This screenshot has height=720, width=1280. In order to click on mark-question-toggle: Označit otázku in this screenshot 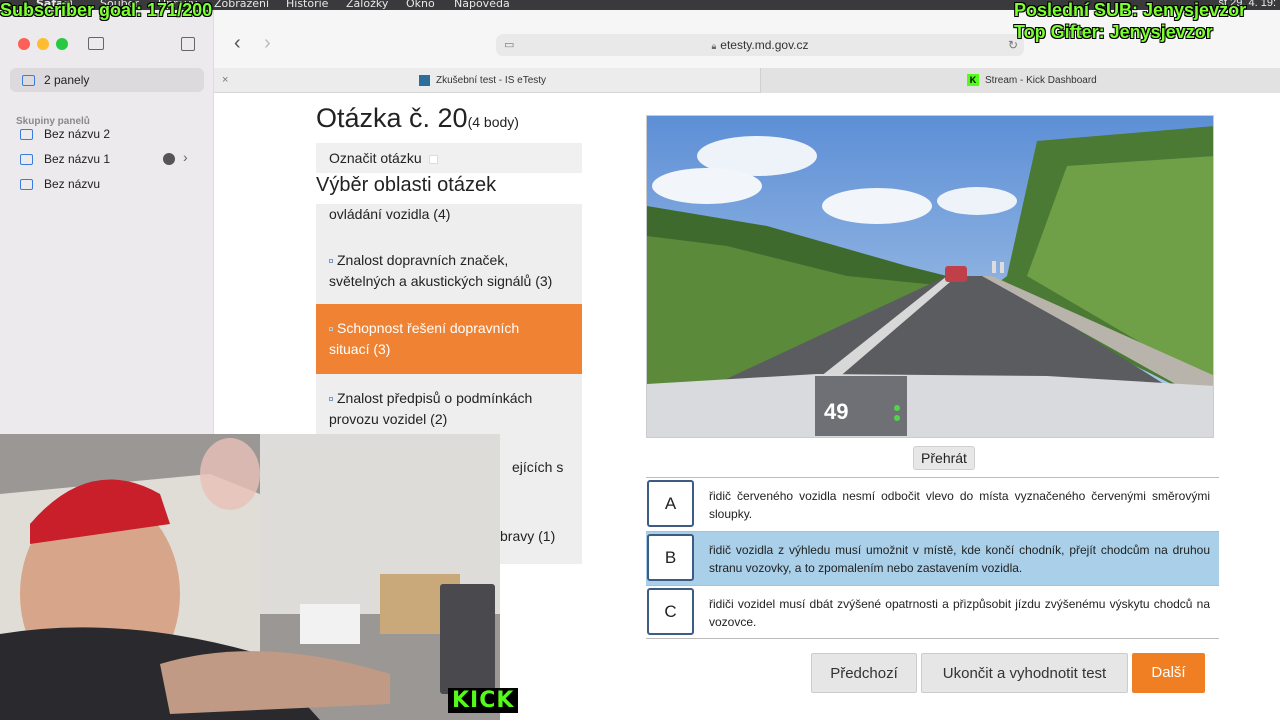, I will do `click(449, 158)`.